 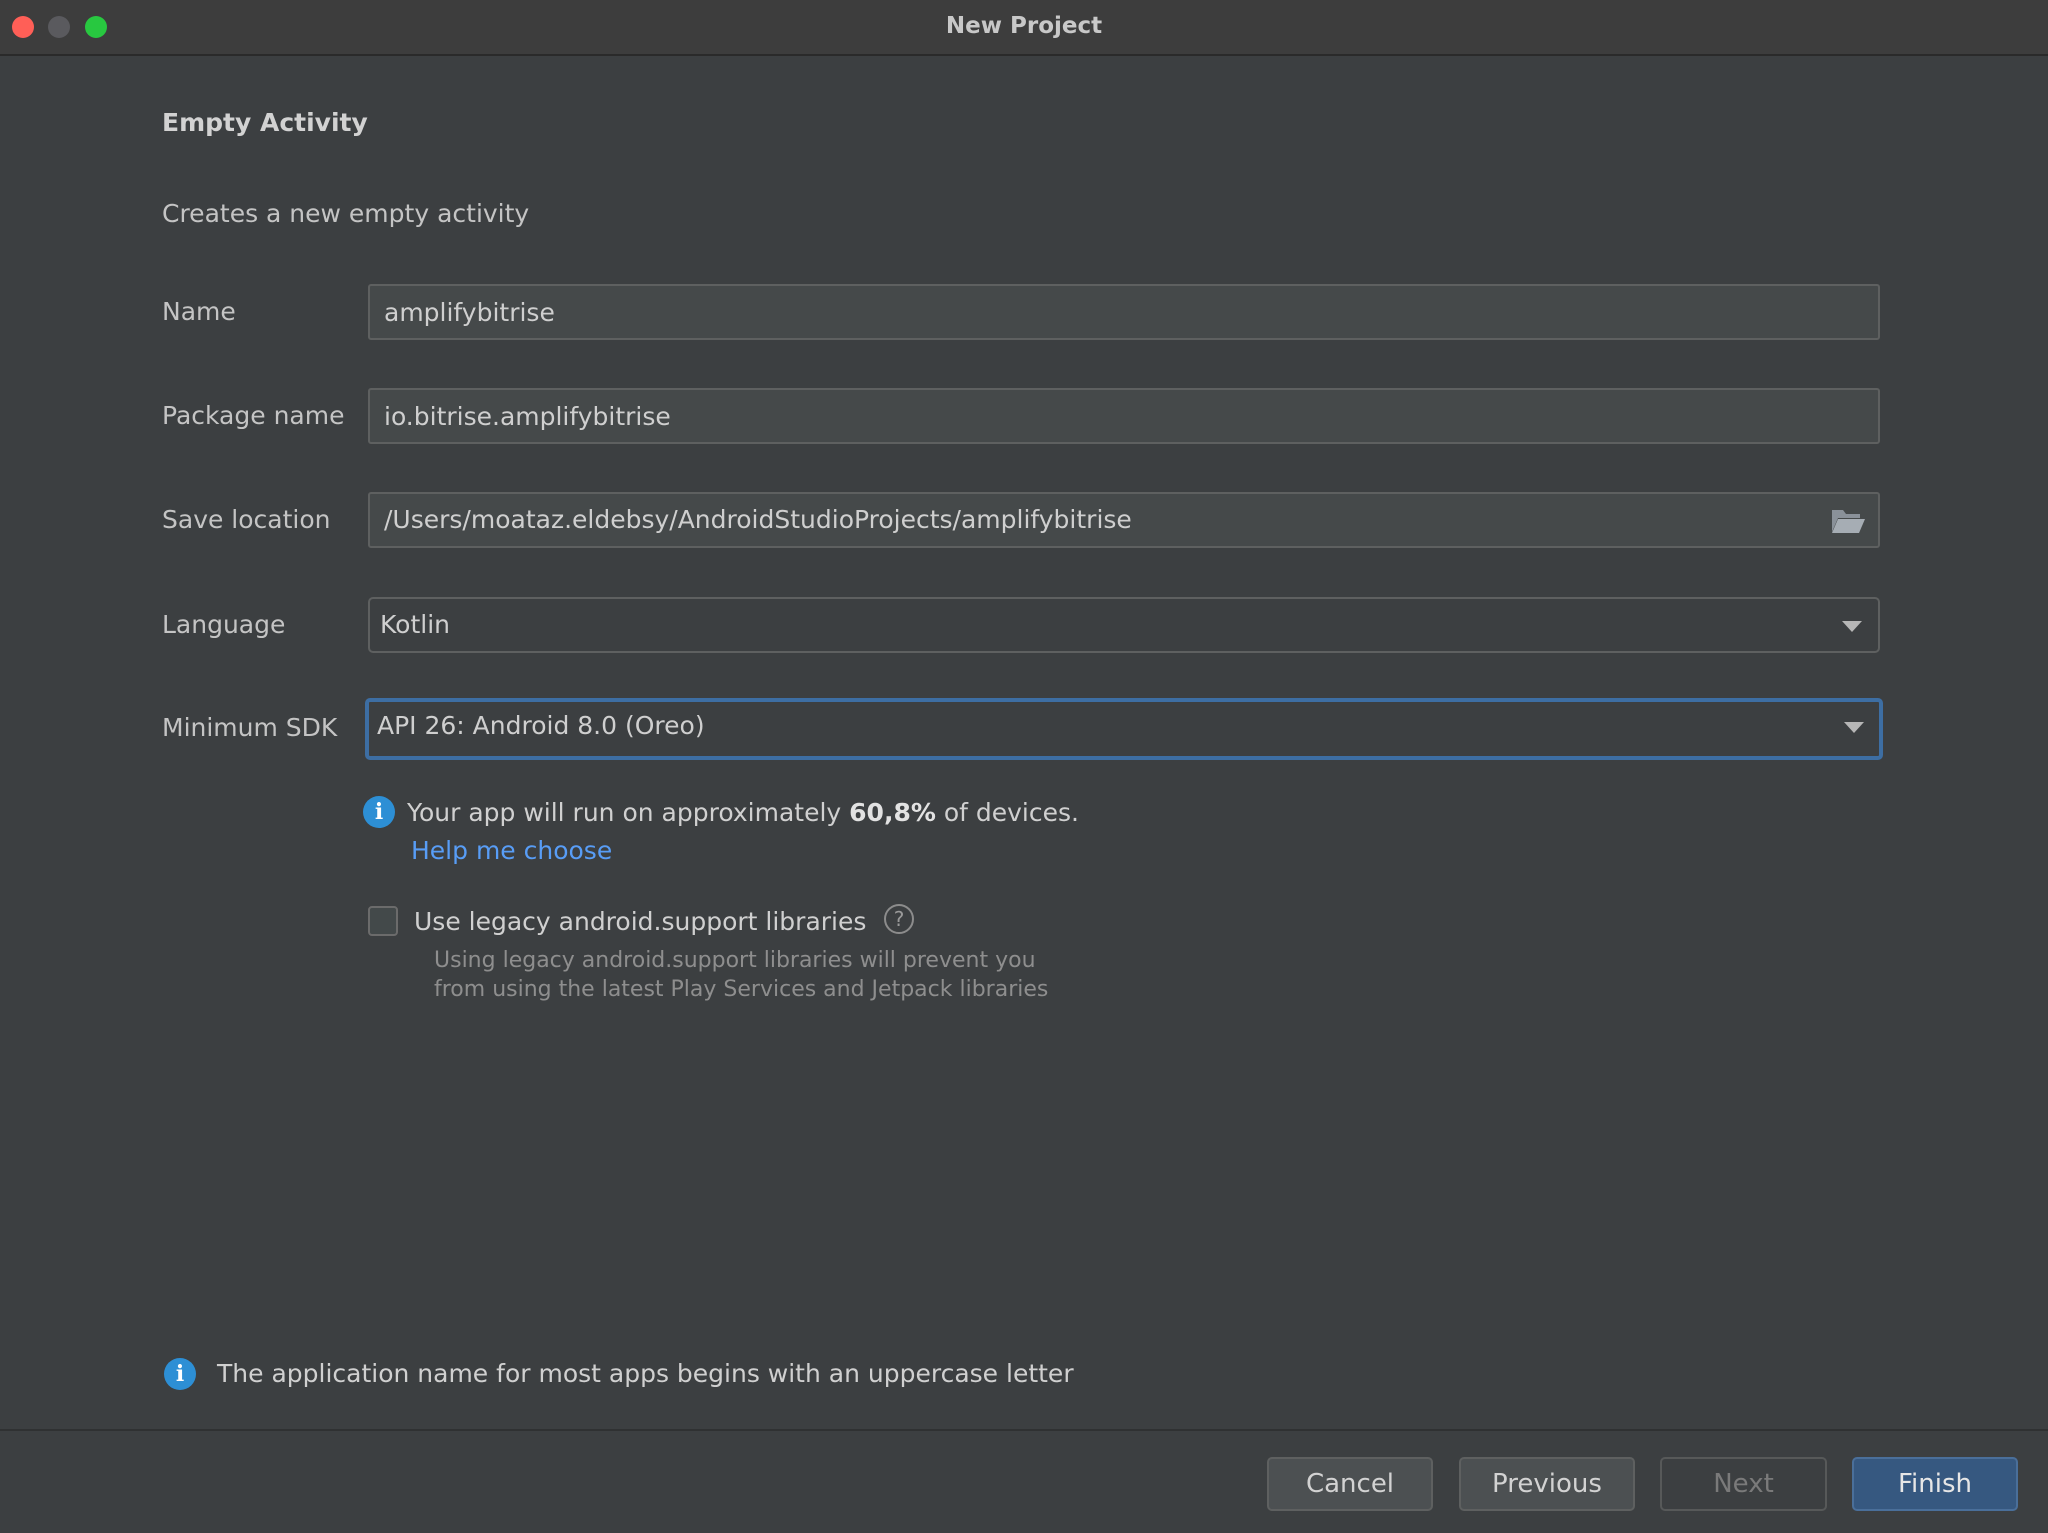 I want to click on page-description: Creates a new empty activity, so click(x=346, y=213).